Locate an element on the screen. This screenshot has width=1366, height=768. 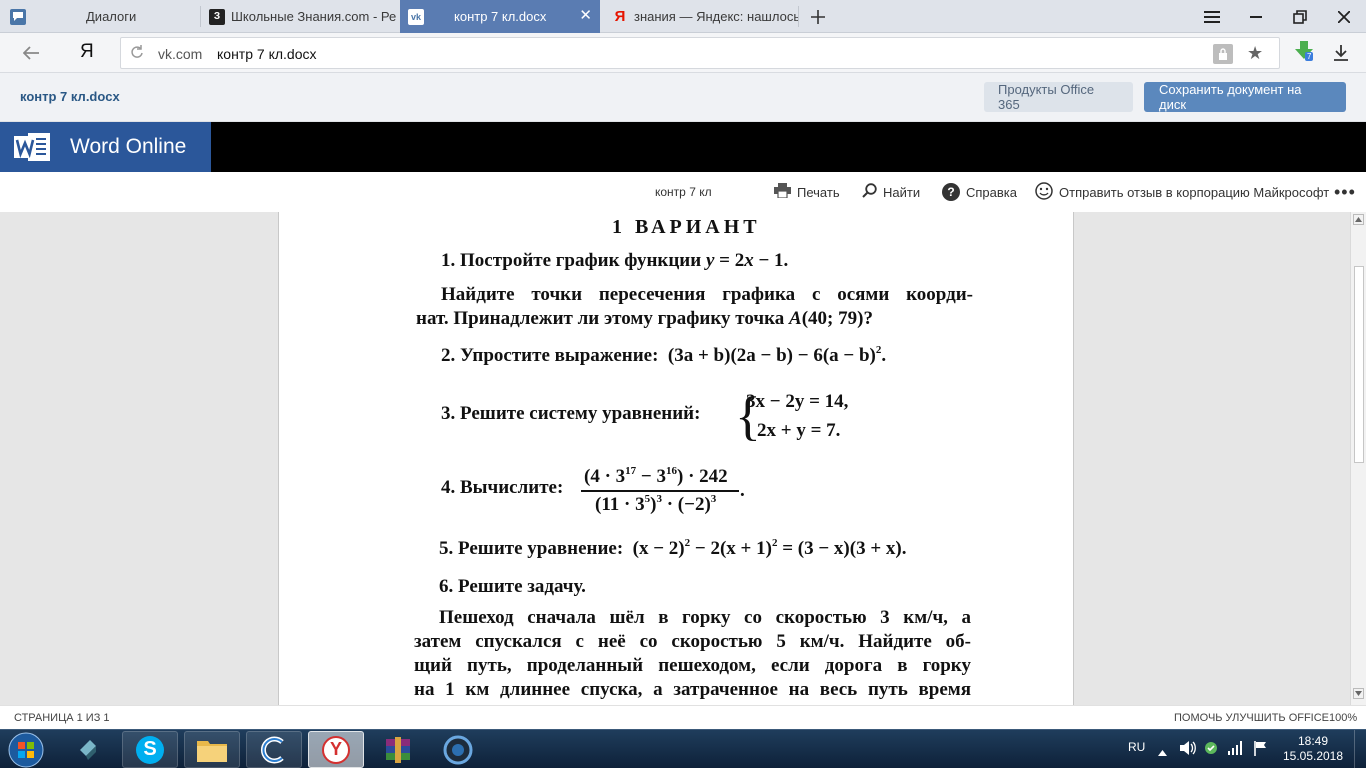
office-products-button: Продукты Office 365 is located at coordinates (1058, 97).